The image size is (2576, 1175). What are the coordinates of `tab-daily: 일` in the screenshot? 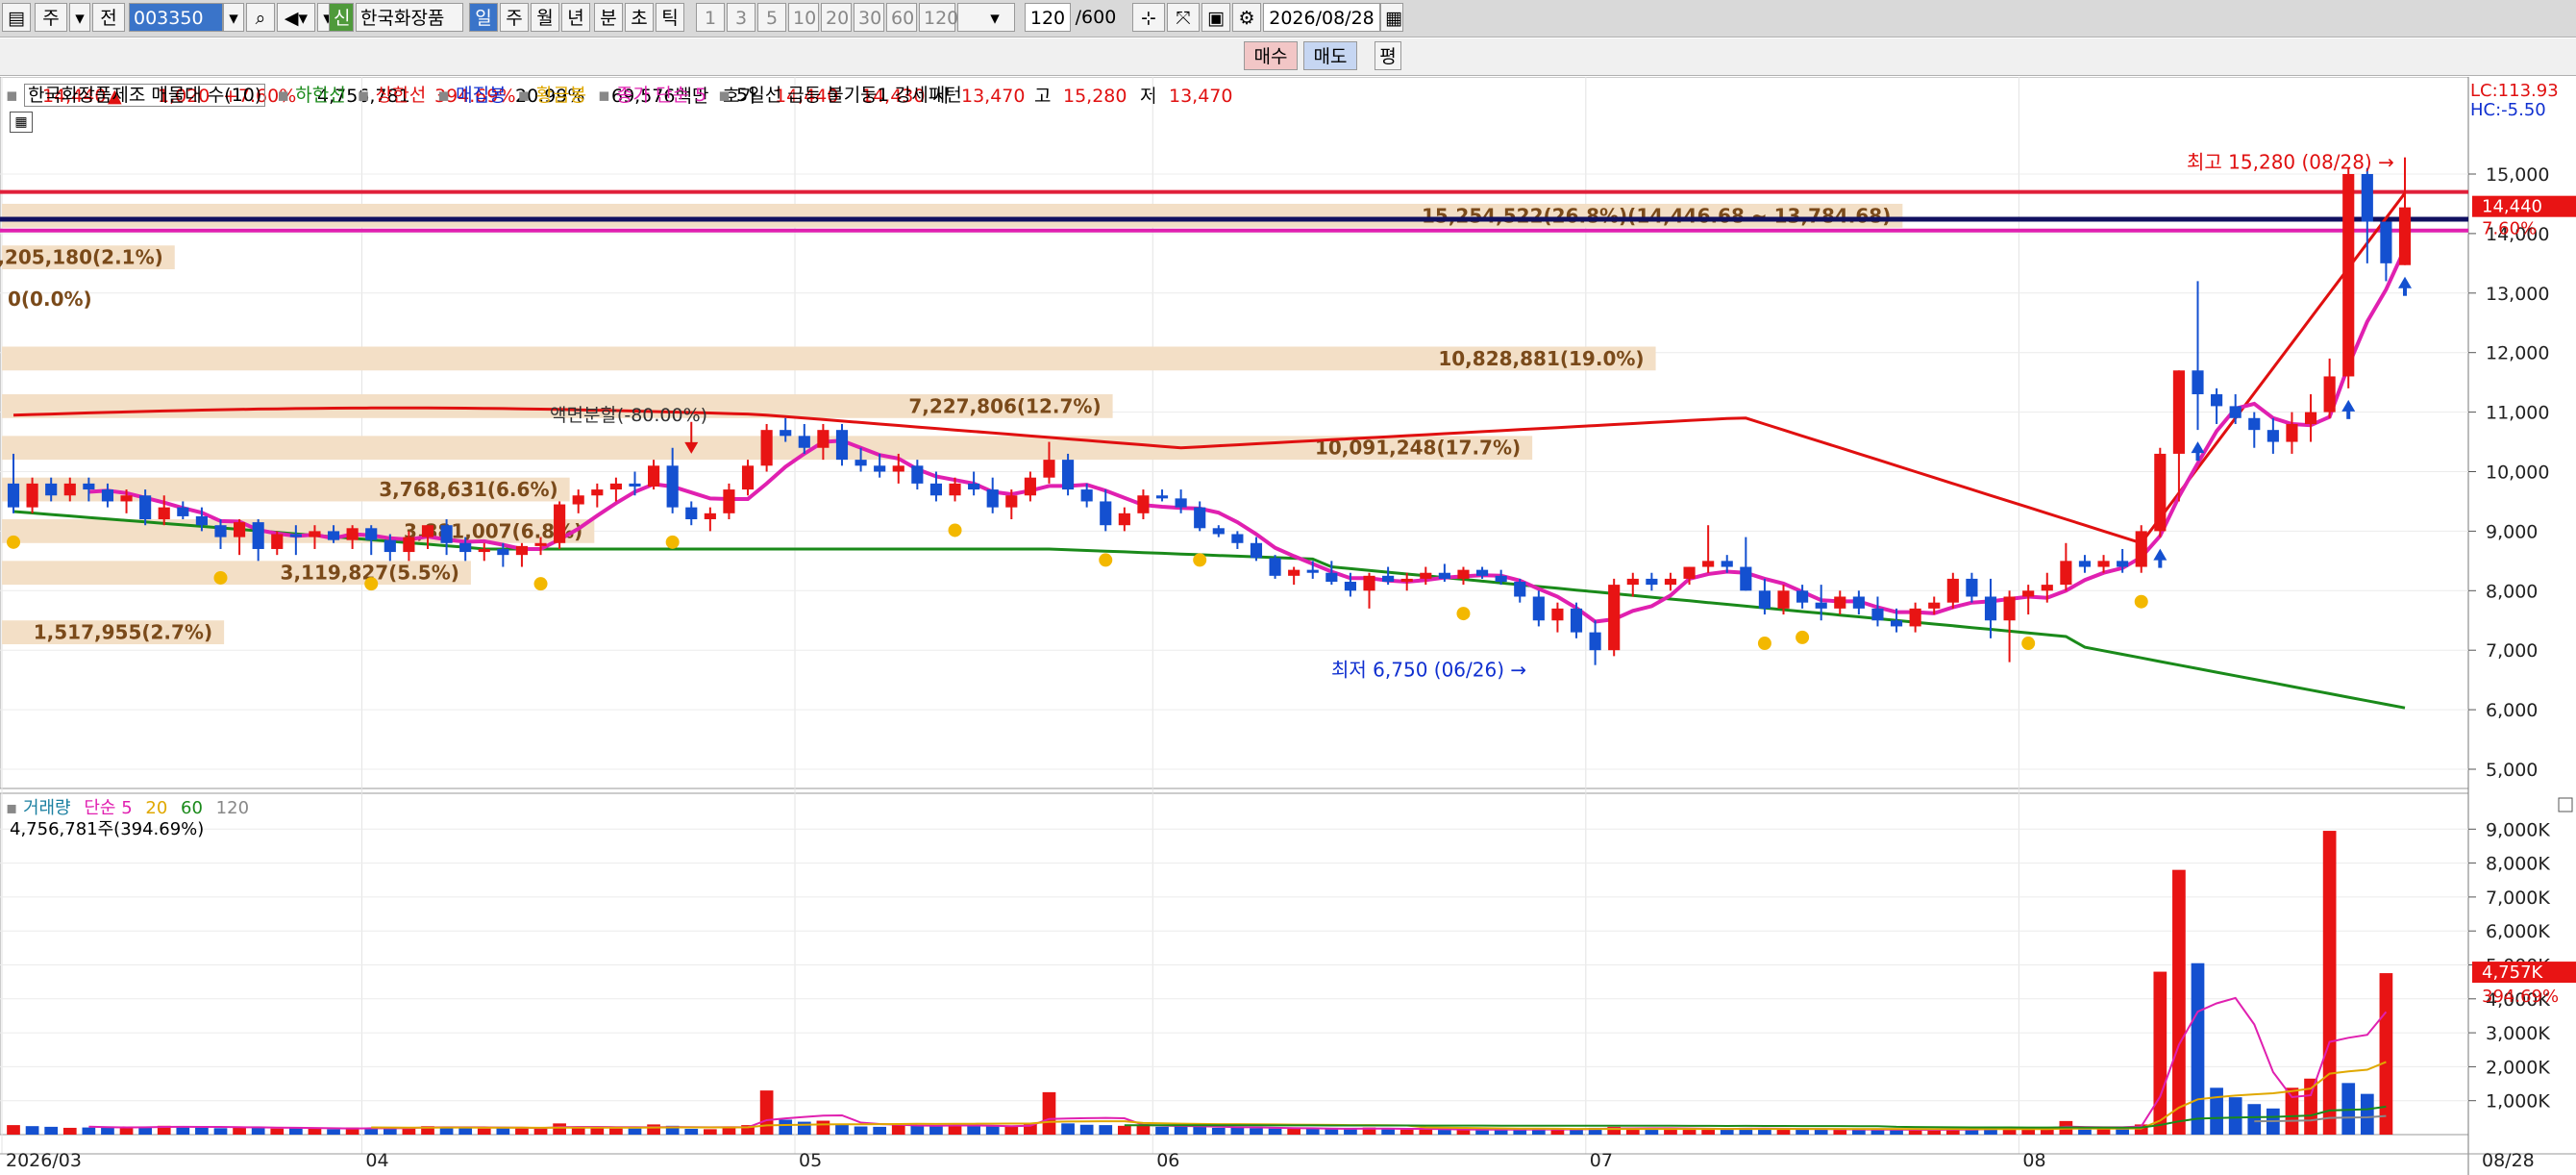 It's located at (484, 17).